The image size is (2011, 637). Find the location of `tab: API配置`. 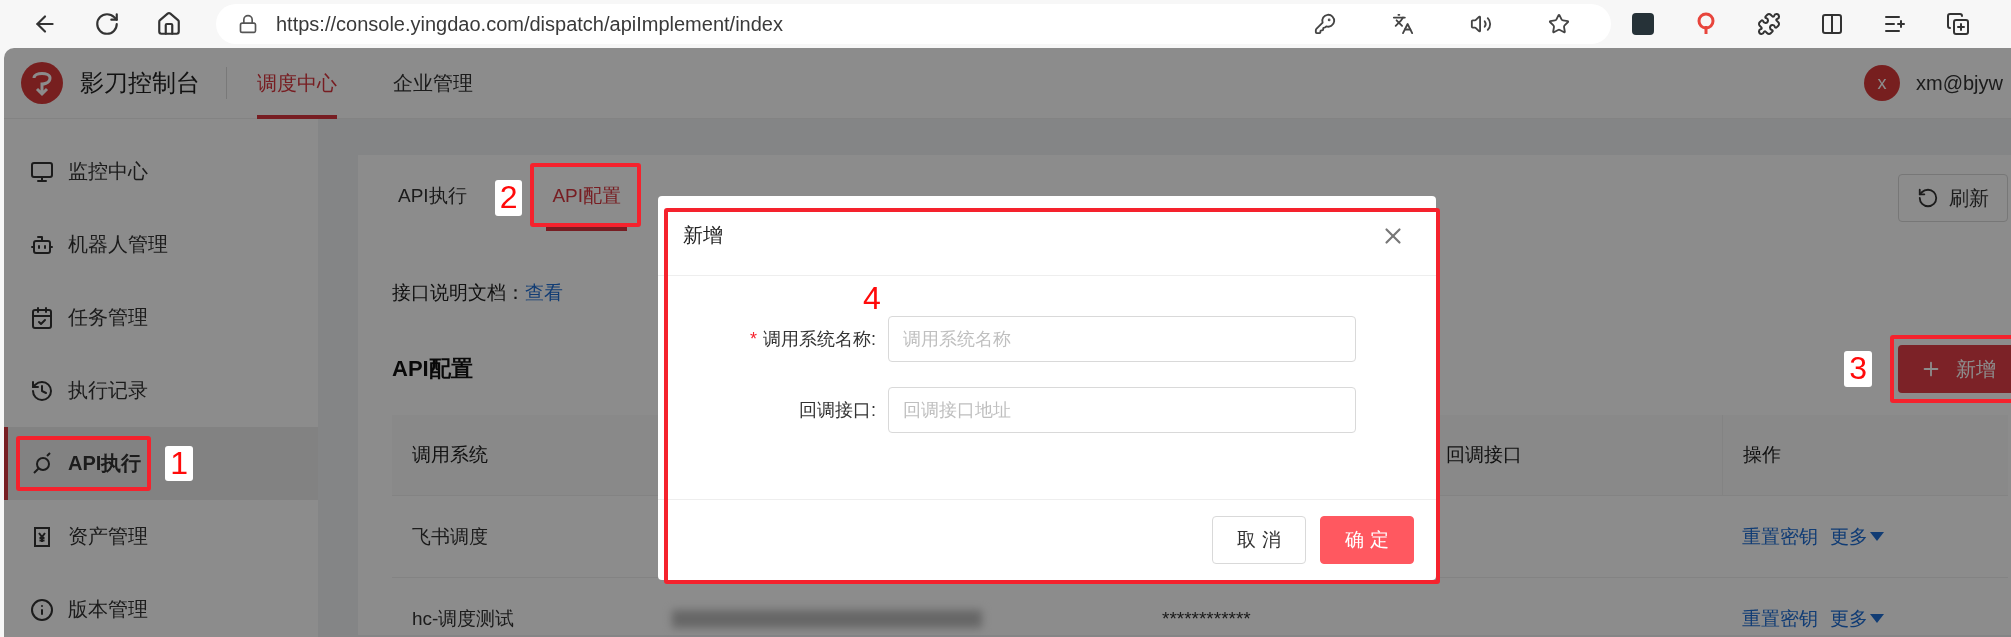

tab: API配置 is located at coordinates (587, 198).